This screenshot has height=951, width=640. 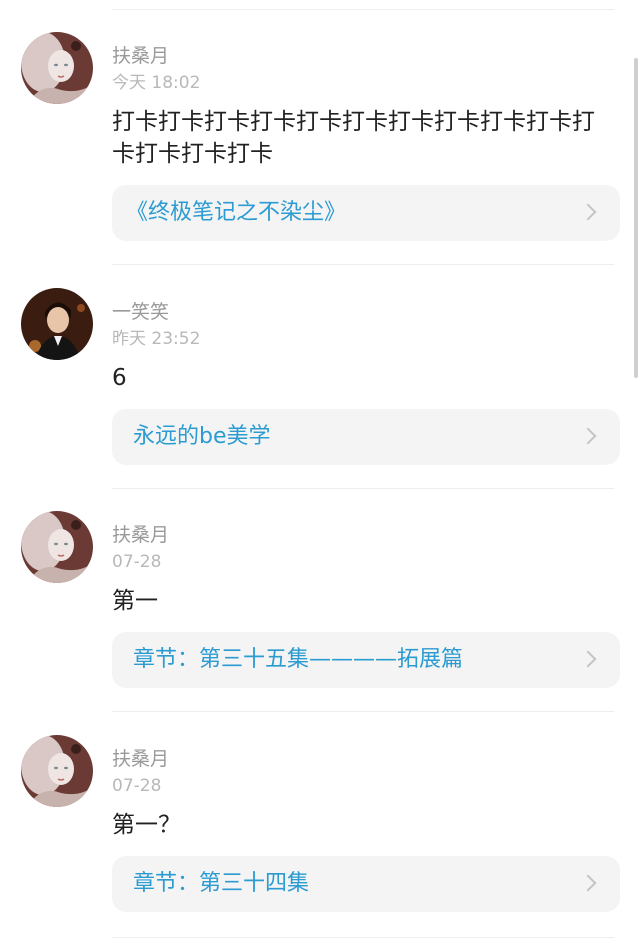 What do you see at coordinates (363, 937) in the screenshot?
I see `bottom-divider` at bounding box center [363, 937].